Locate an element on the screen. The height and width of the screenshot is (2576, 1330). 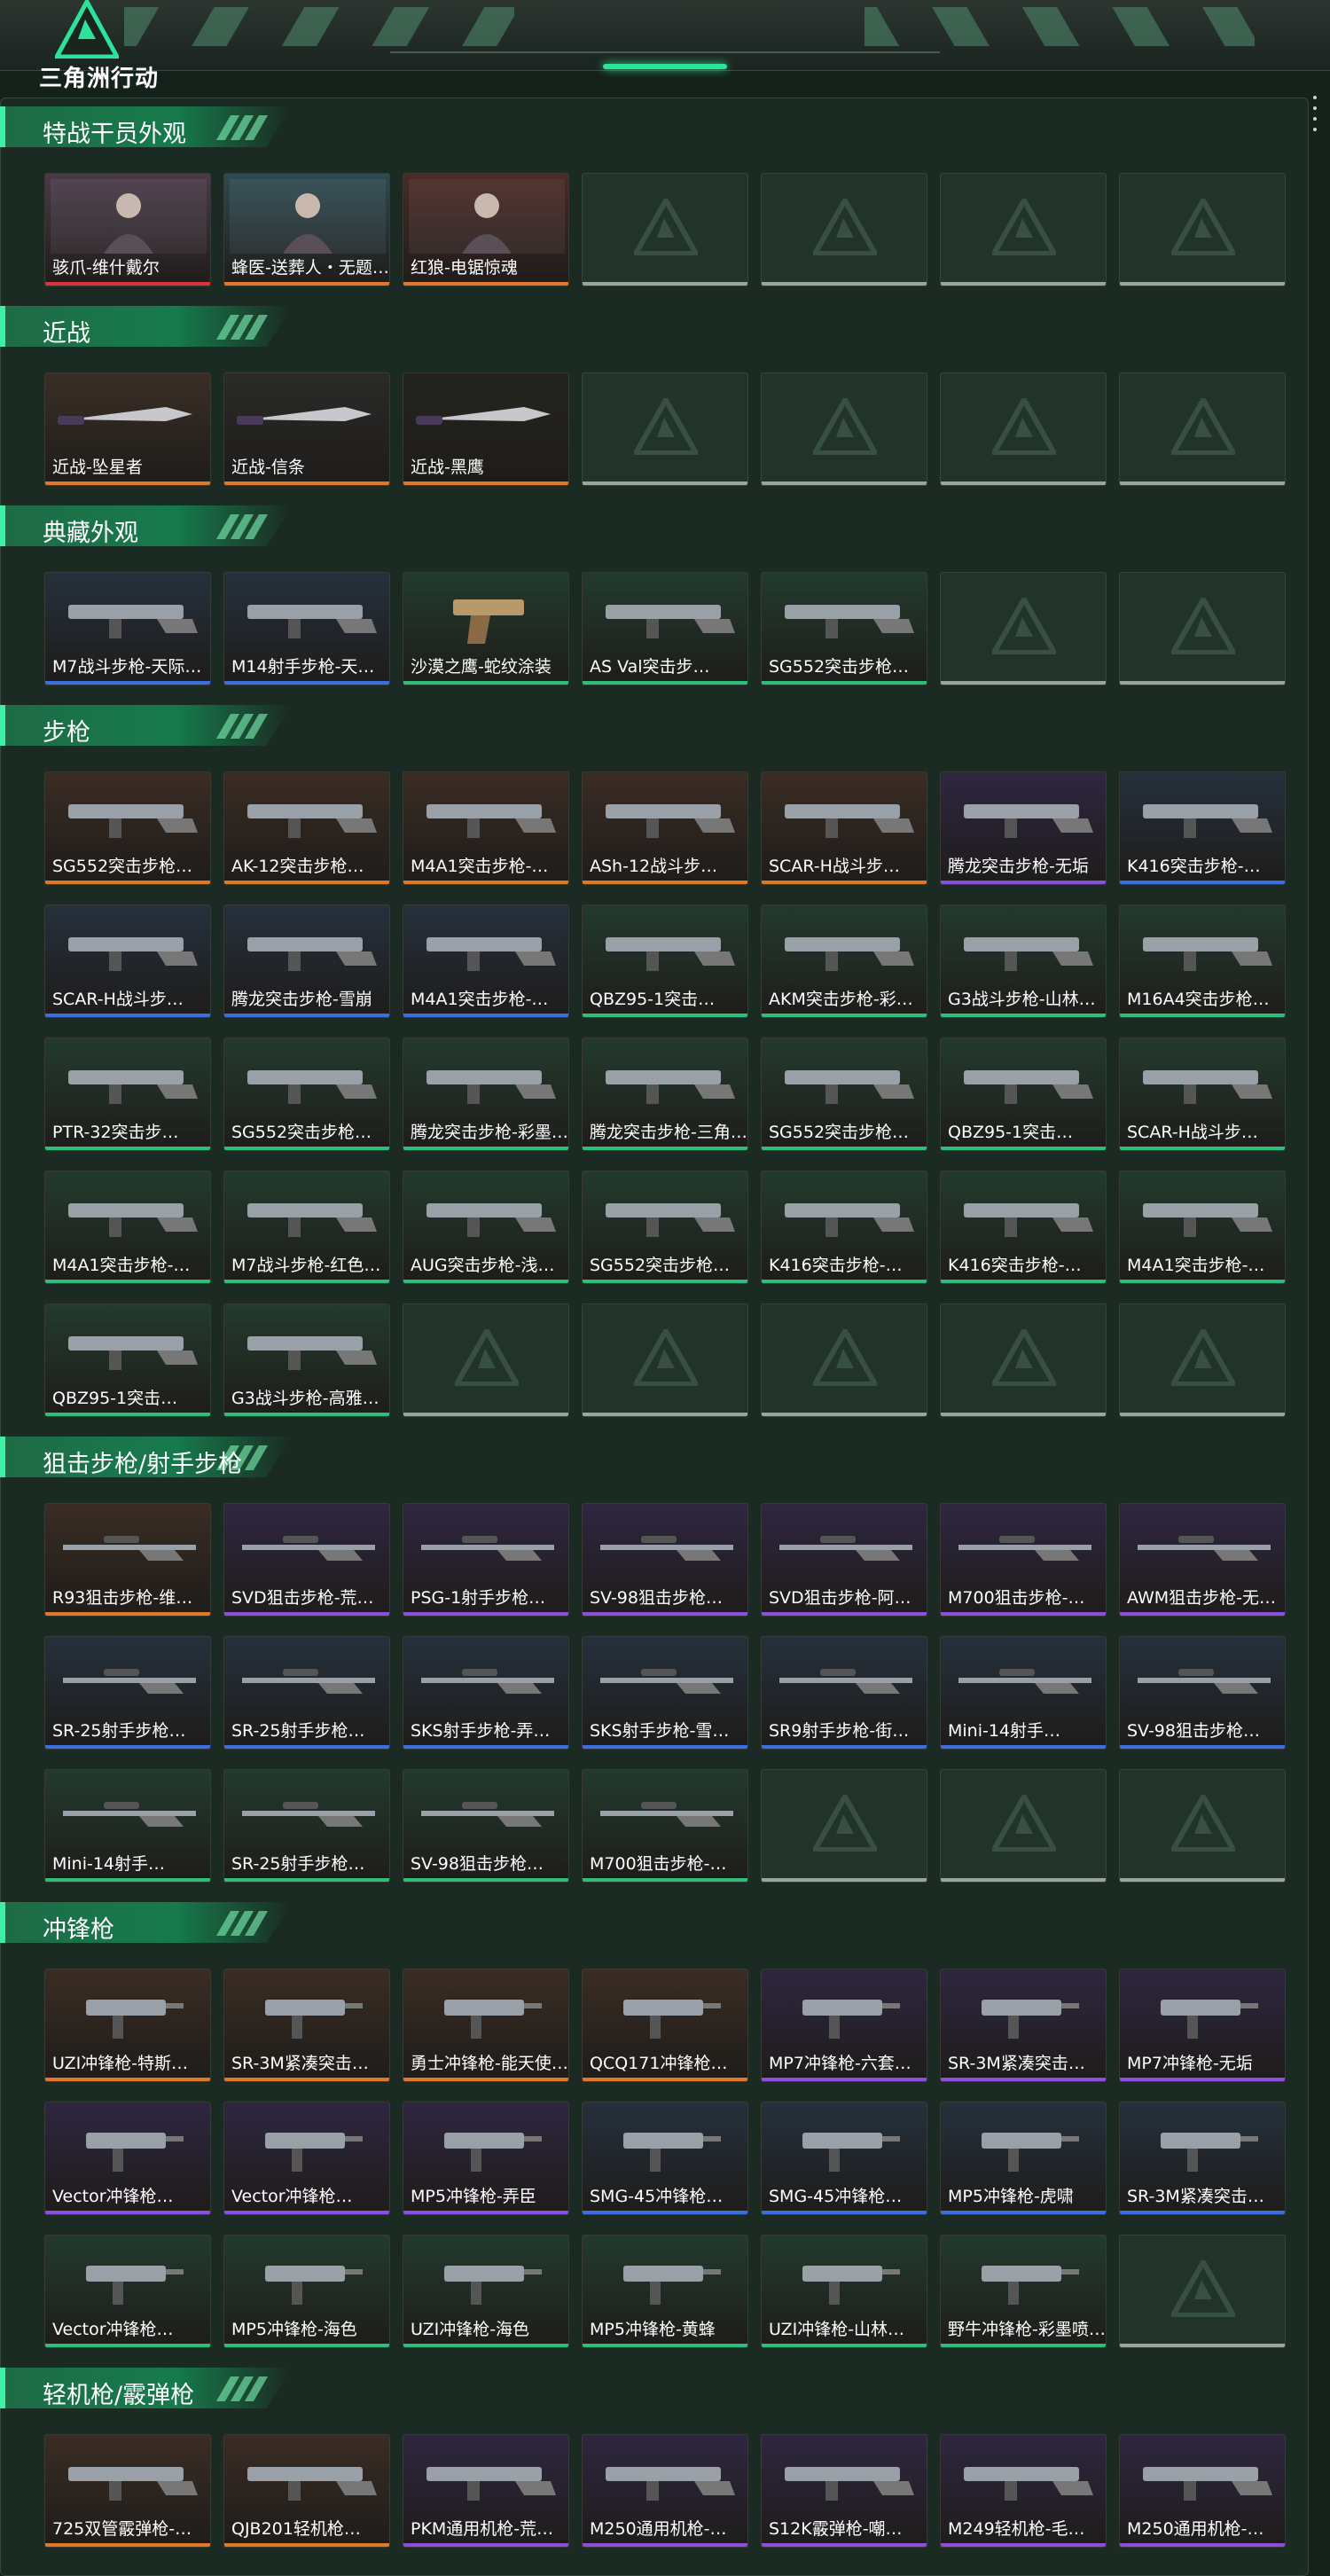
section-accent-bar is located at coordinates (2, 126).